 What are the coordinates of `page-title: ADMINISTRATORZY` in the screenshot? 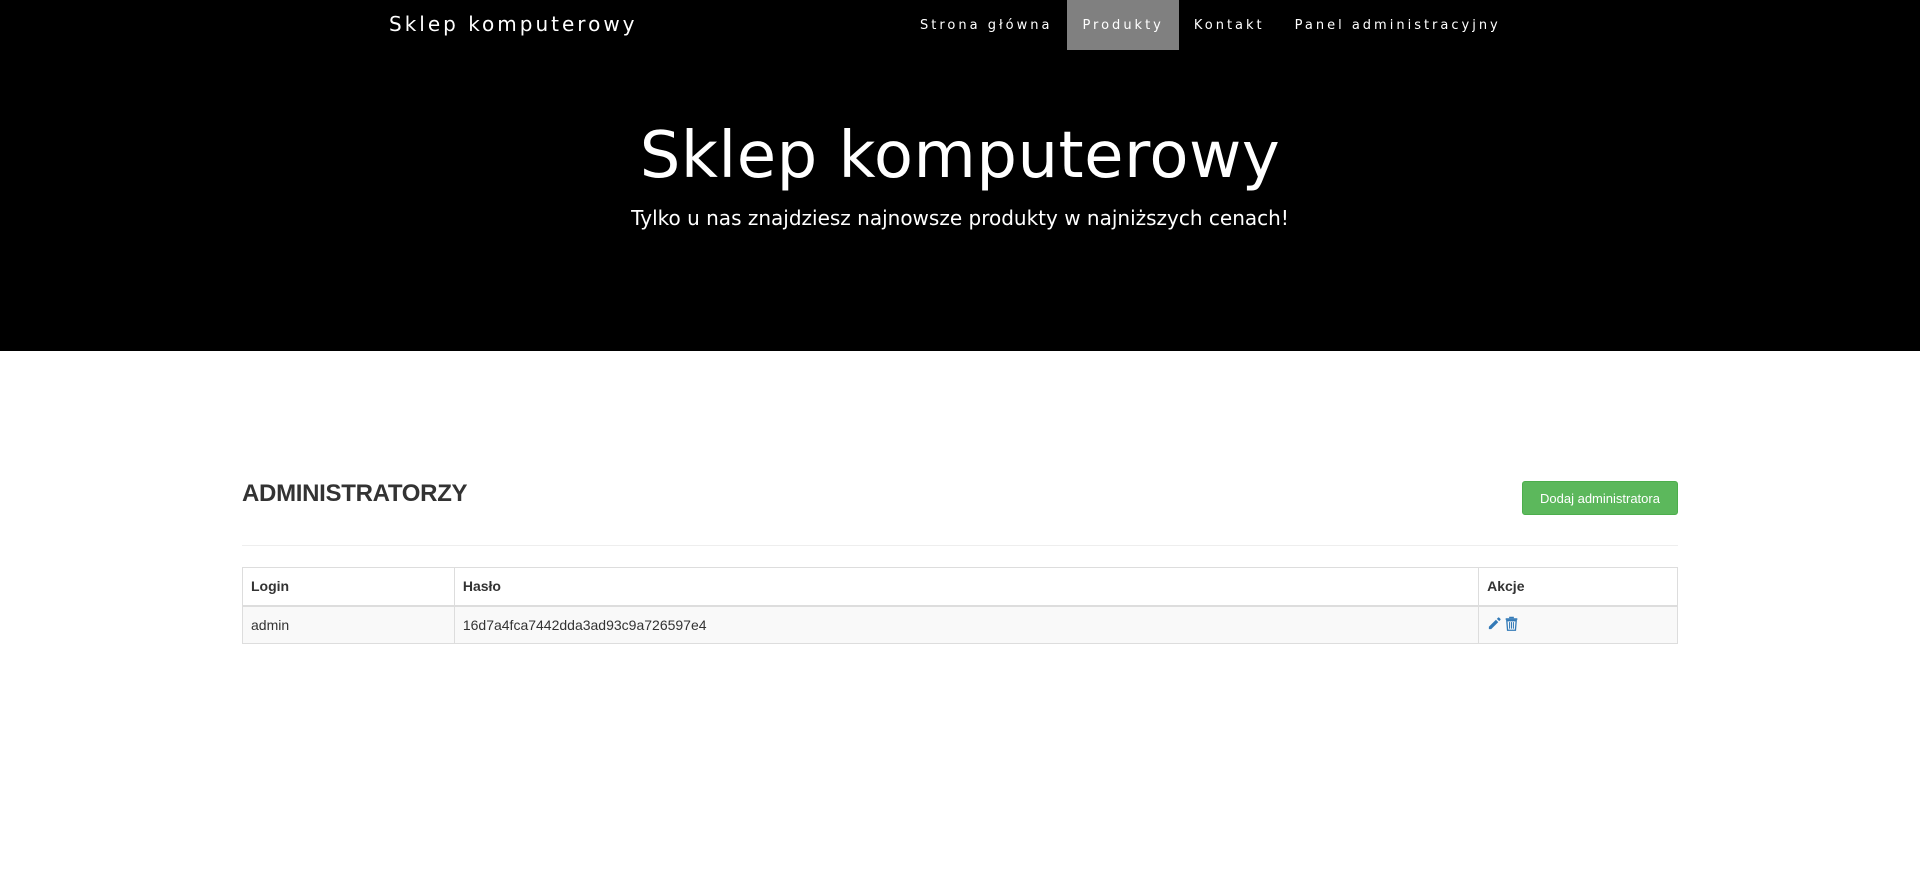 It's located at (355, 493).